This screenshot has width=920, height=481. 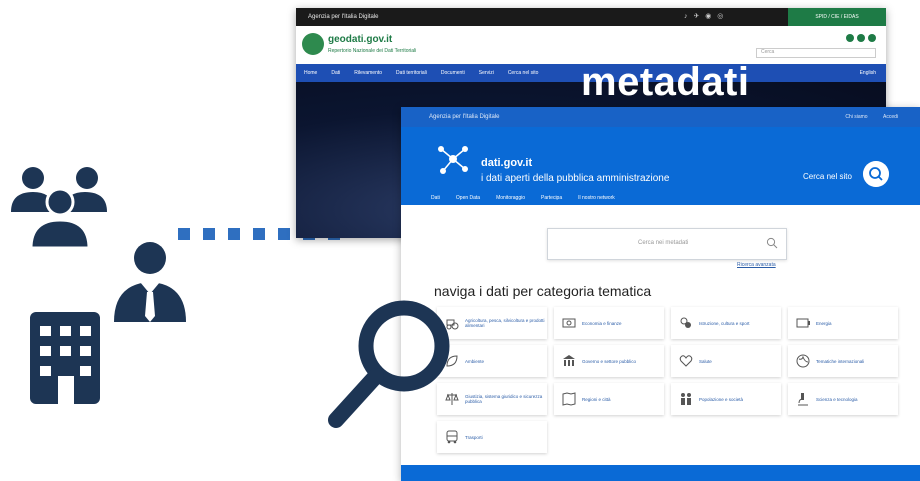 What do you see at coordinates (772, 243) in the screenshot?
I see `search-icon` at bounding box center [772, 243].